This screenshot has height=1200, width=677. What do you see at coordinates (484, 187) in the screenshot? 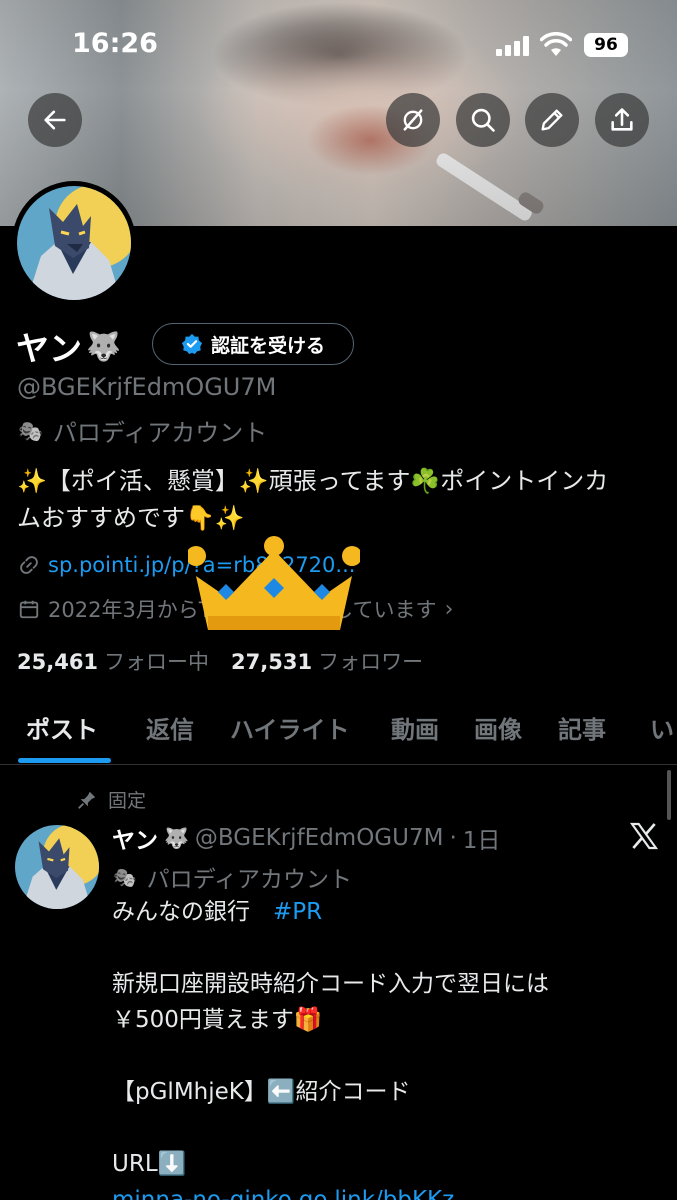
I see `banner-cigarette` at bounding box center [484, 187].